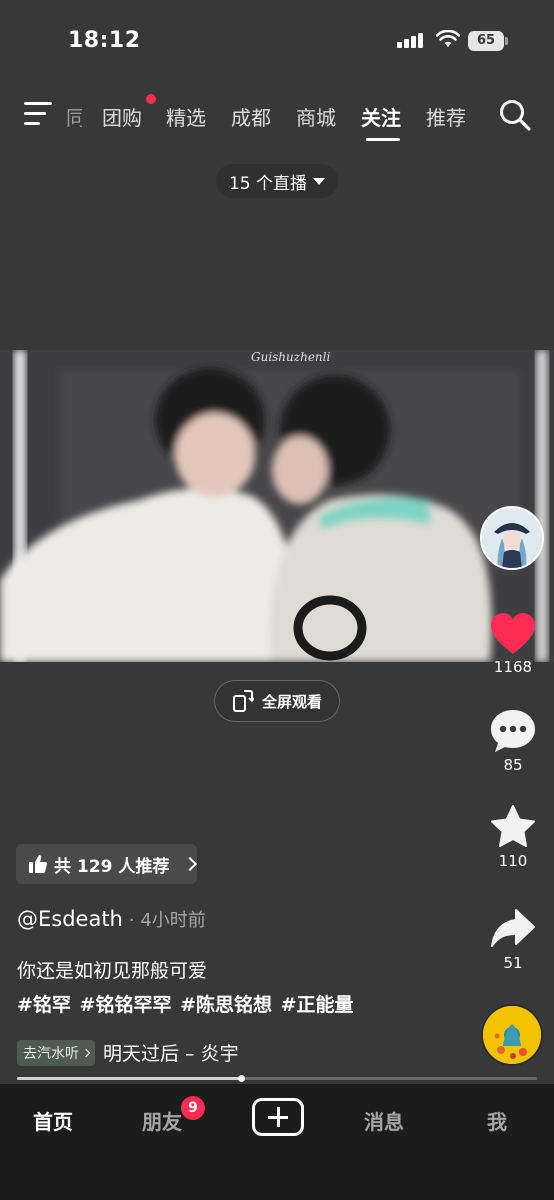 This screenshot has height=1200, width=554. What do you see at coordinates (112, 971) in the screenshot?
I see `post-caption: 你还是如初见那般可爱` at bounding box center [112, 971].